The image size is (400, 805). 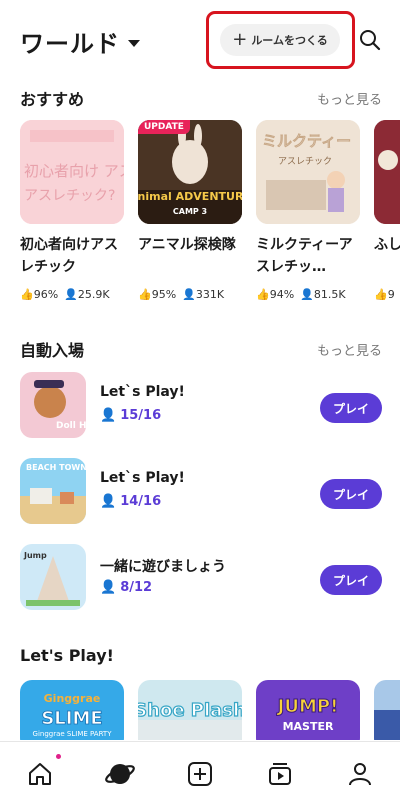 What do you see at coordinates (201, 98) in the screenshot?
I see `recommended-header: おすすめ もっと見る` at bounding box center [201, 98].